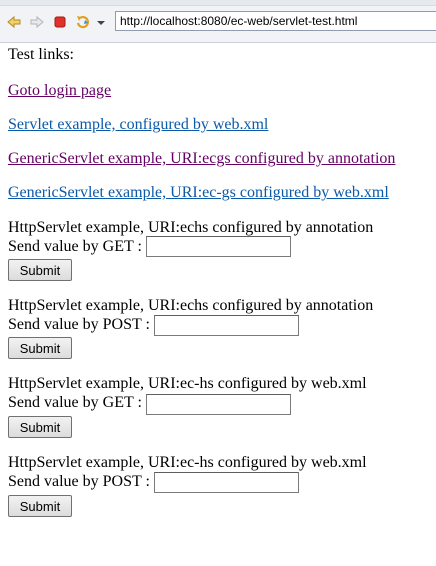 The width and height of the screenshot is (436, 566). What do you see at coordinates (14, 22) in the screenshot?
I see `back-icon` at bounding box center [14, 22].